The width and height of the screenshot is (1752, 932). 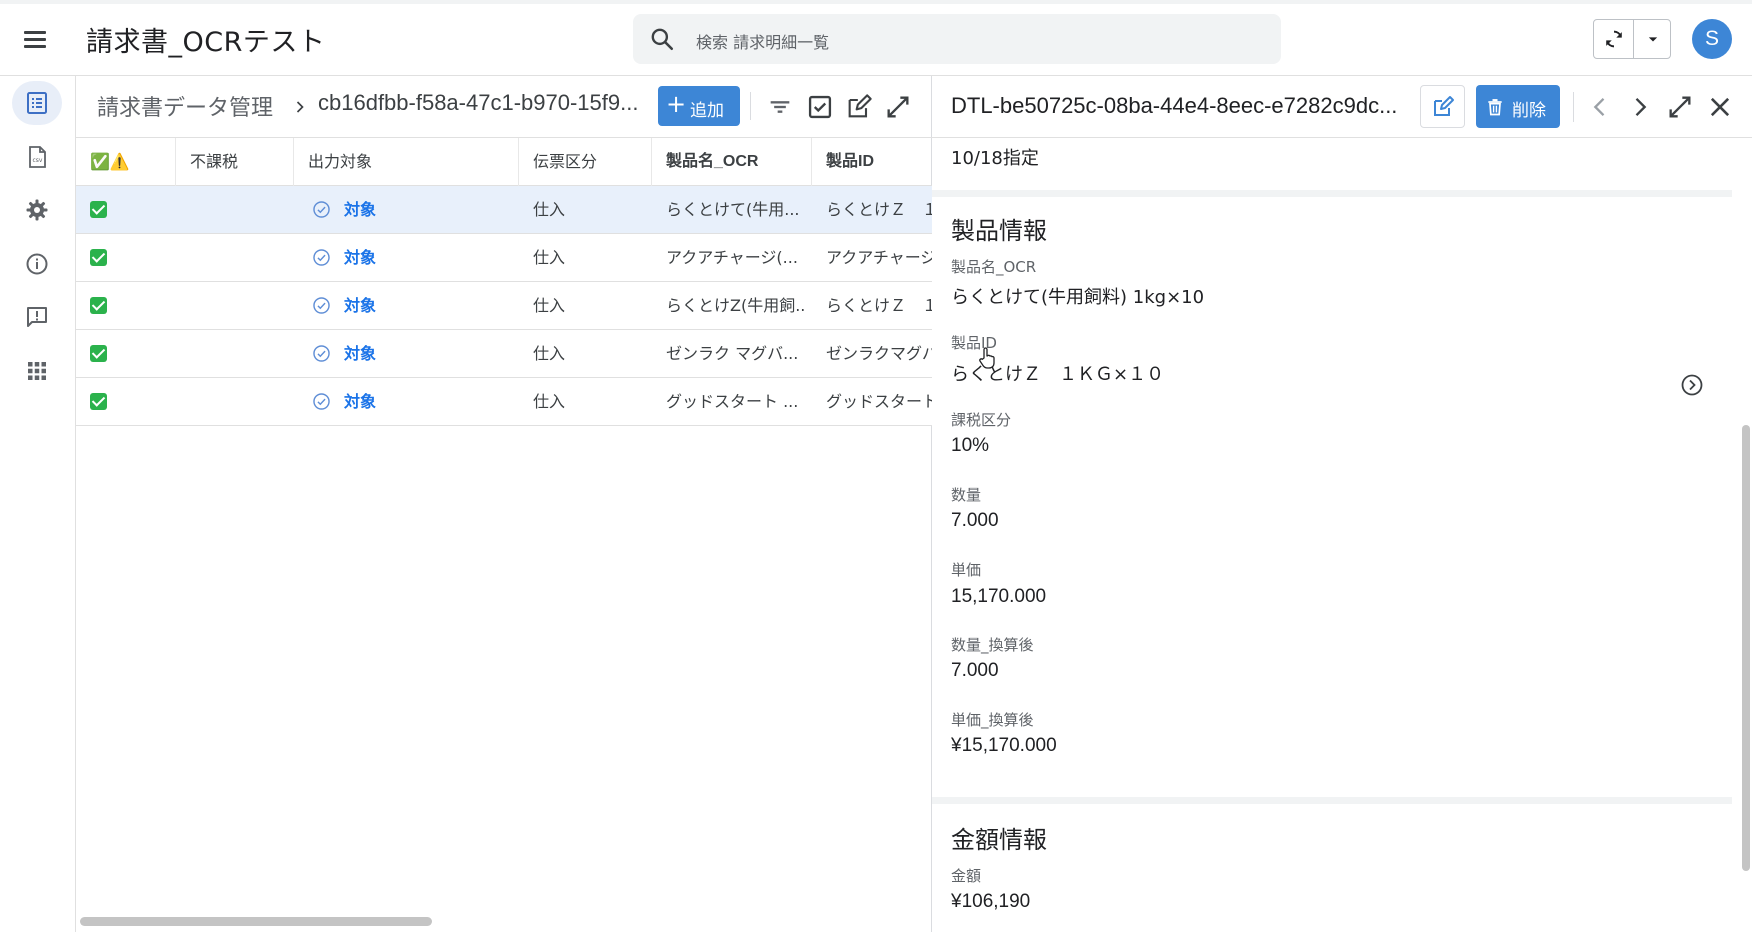 I want to click on top-edge, so click(x=876, y=2).